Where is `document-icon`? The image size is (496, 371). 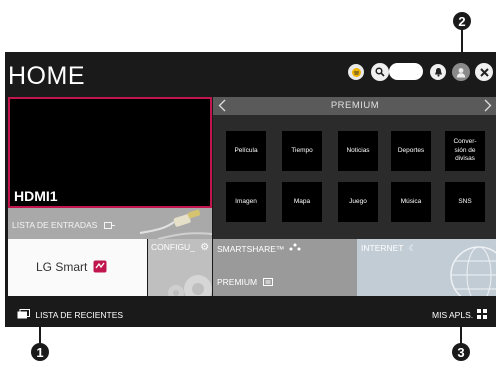 document-icon is located at coordinates (267, 282).